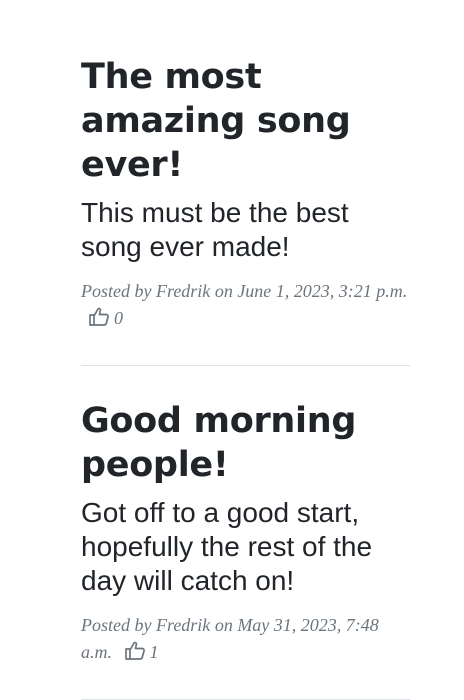 This screenshot has width=464, height=700. Describe the element at coordinates (118, 318) in the screenshot. I see `like-count: 0` at that location.